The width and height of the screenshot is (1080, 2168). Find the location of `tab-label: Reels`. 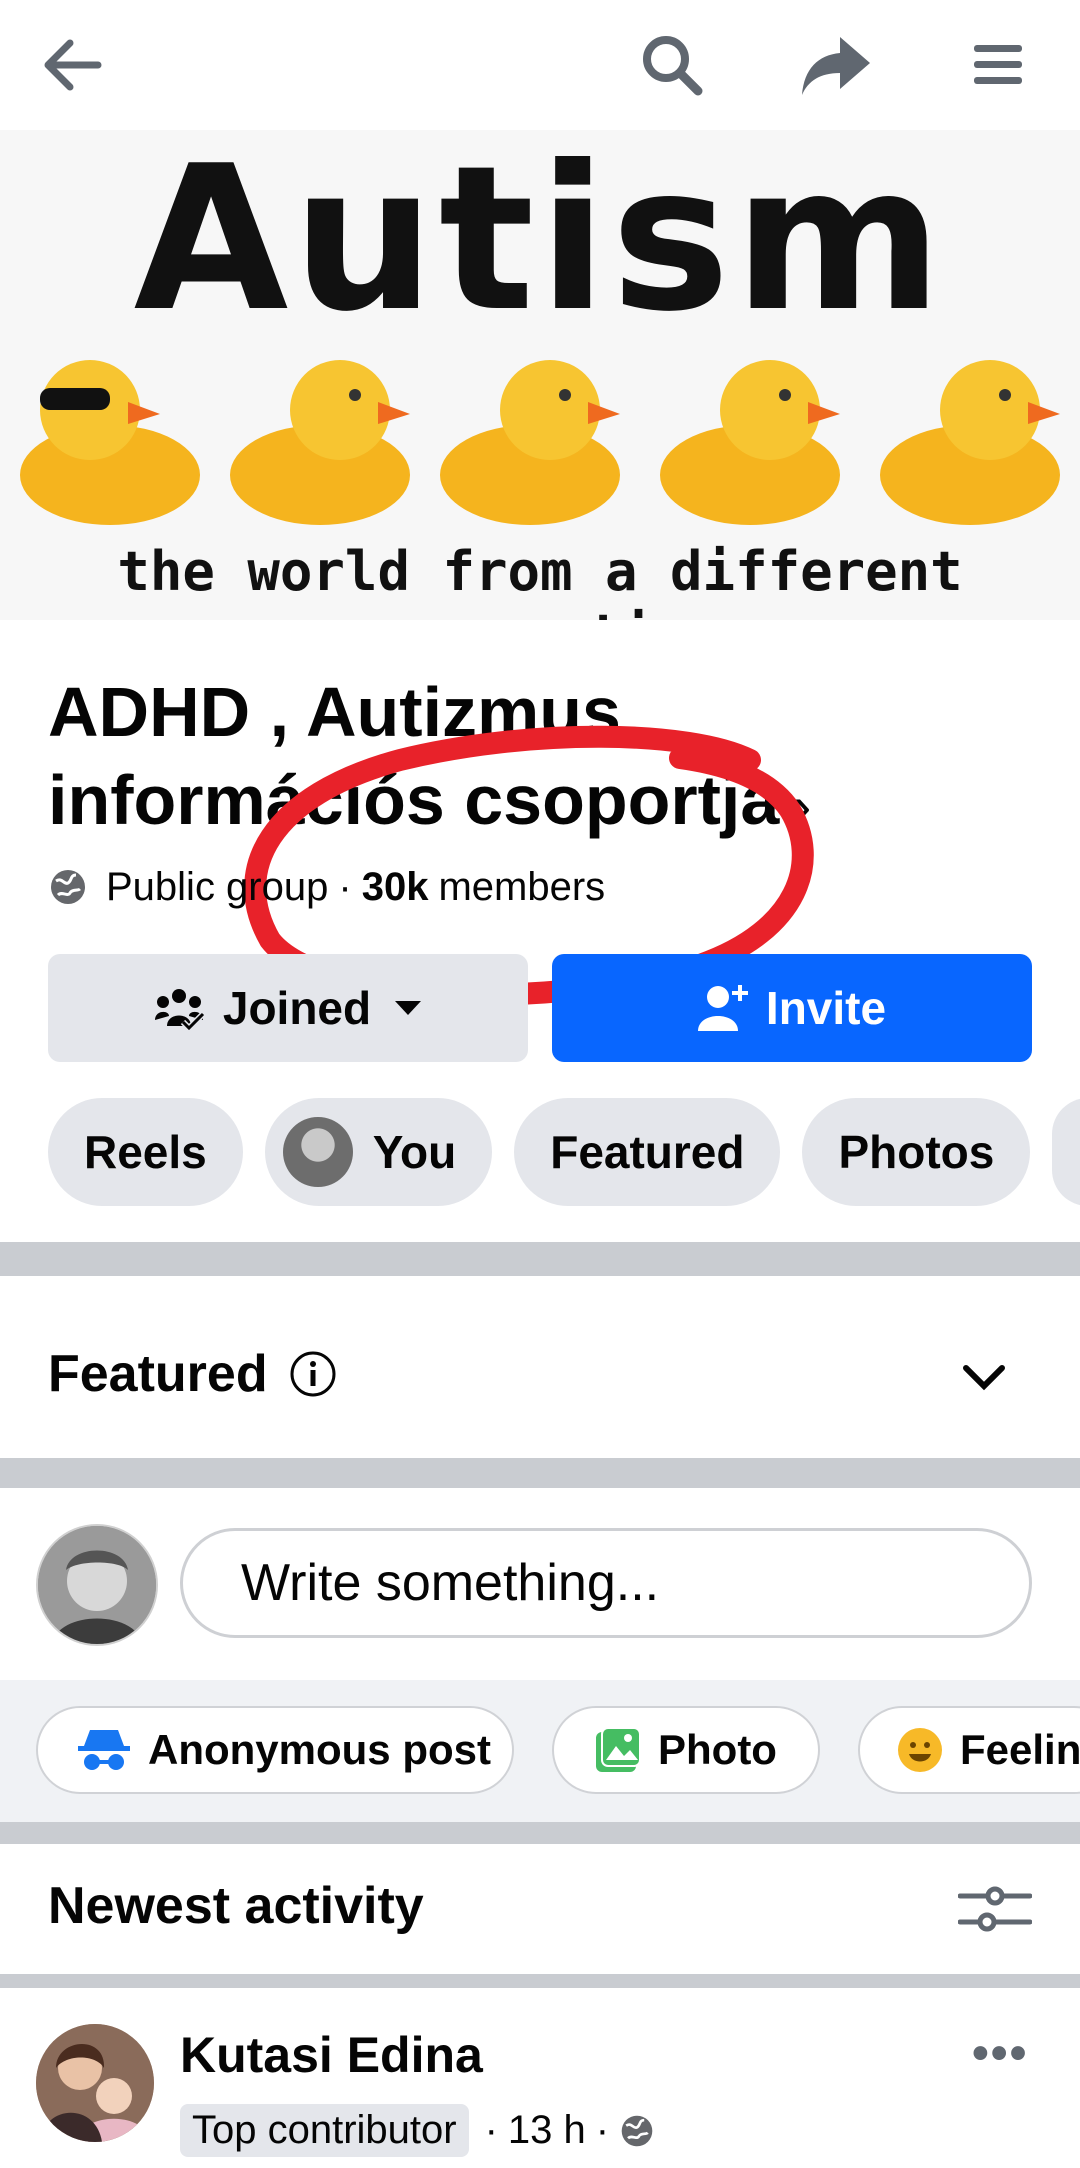

tab-label: Reels is located at coordinates (145, 1152).